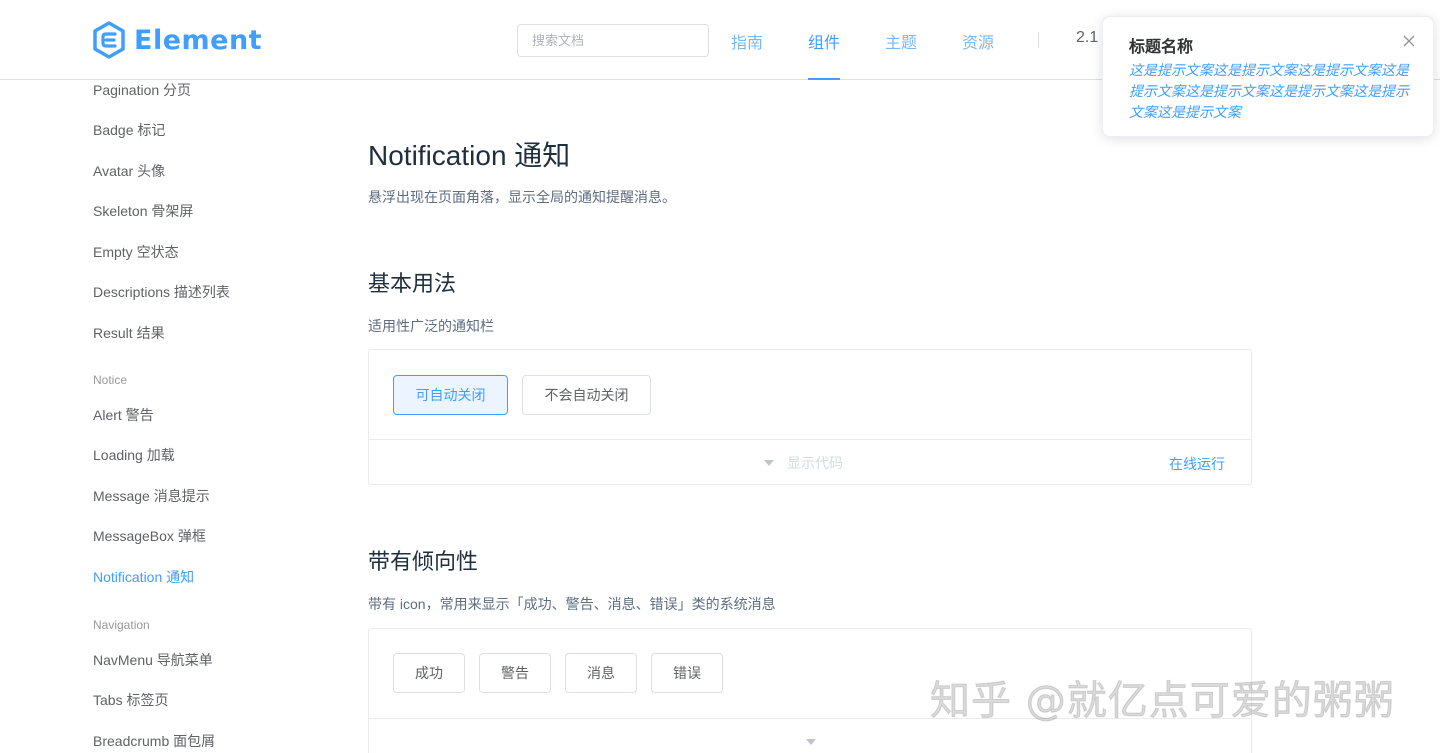 The height and width of the screenshot is (753, 1440). Describe the element at coordinates (901, 41) in the screenshot. I see `nav-theme: 主题` at that location.